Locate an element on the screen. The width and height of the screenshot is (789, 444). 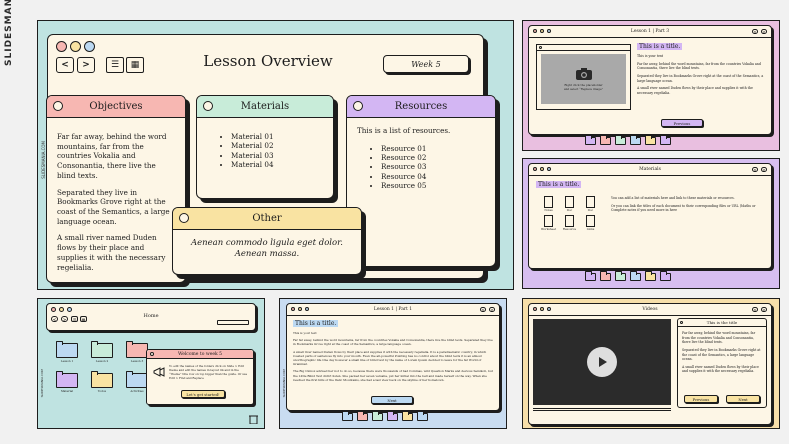
doc-tile: Resource is located at coordinates (569, 223).